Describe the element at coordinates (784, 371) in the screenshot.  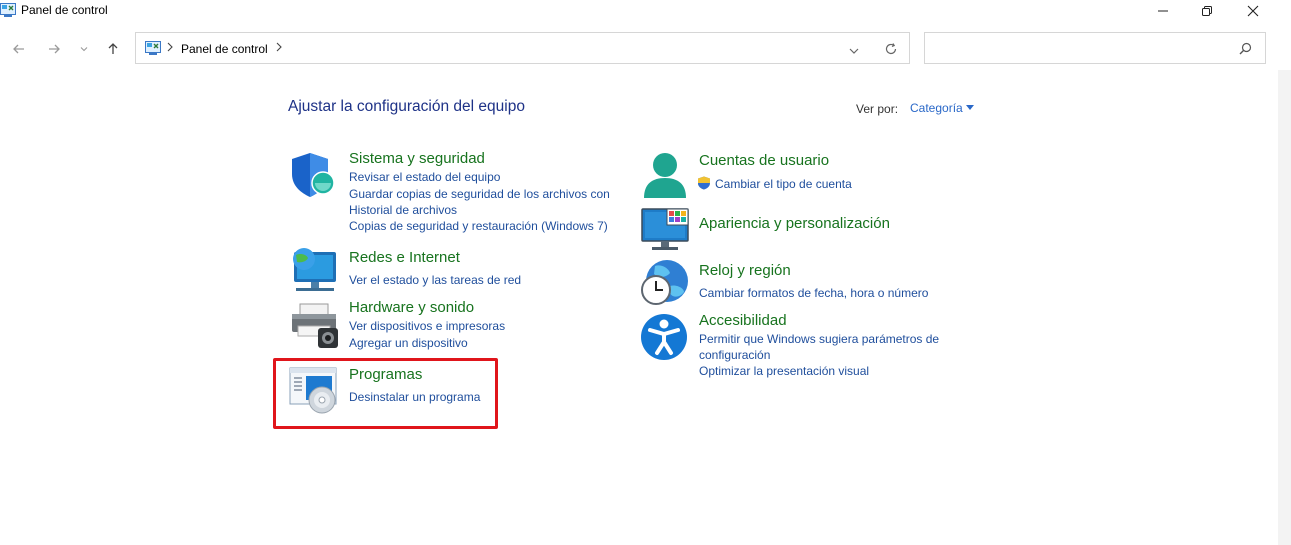
I see `link-optimizar-presentacion: Optimizar la presentación visual` at that location.